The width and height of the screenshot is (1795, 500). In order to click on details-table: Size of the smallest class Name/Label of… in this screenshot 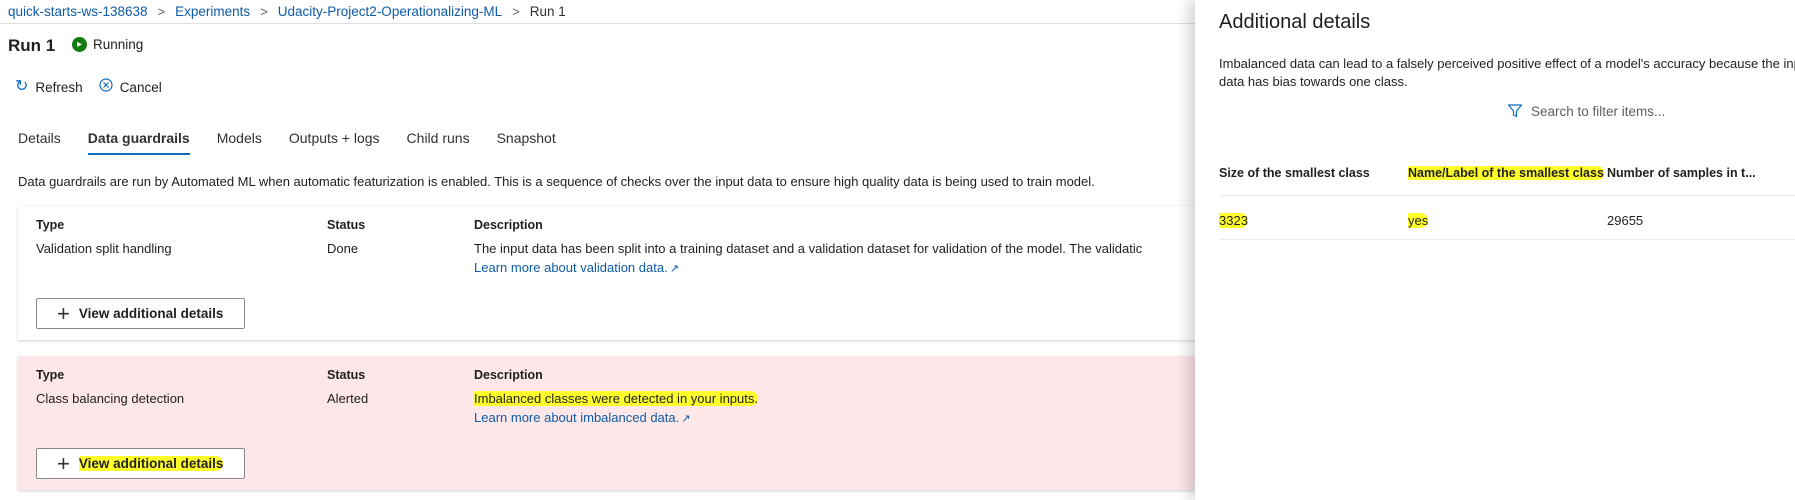, I will do `click(1507, 196)`.